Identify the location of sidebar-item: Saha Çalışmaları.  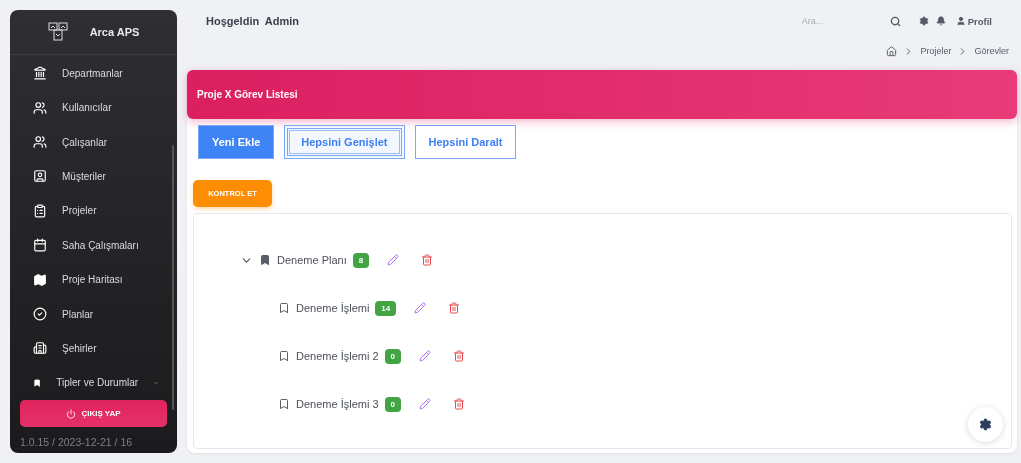
(93, 245).